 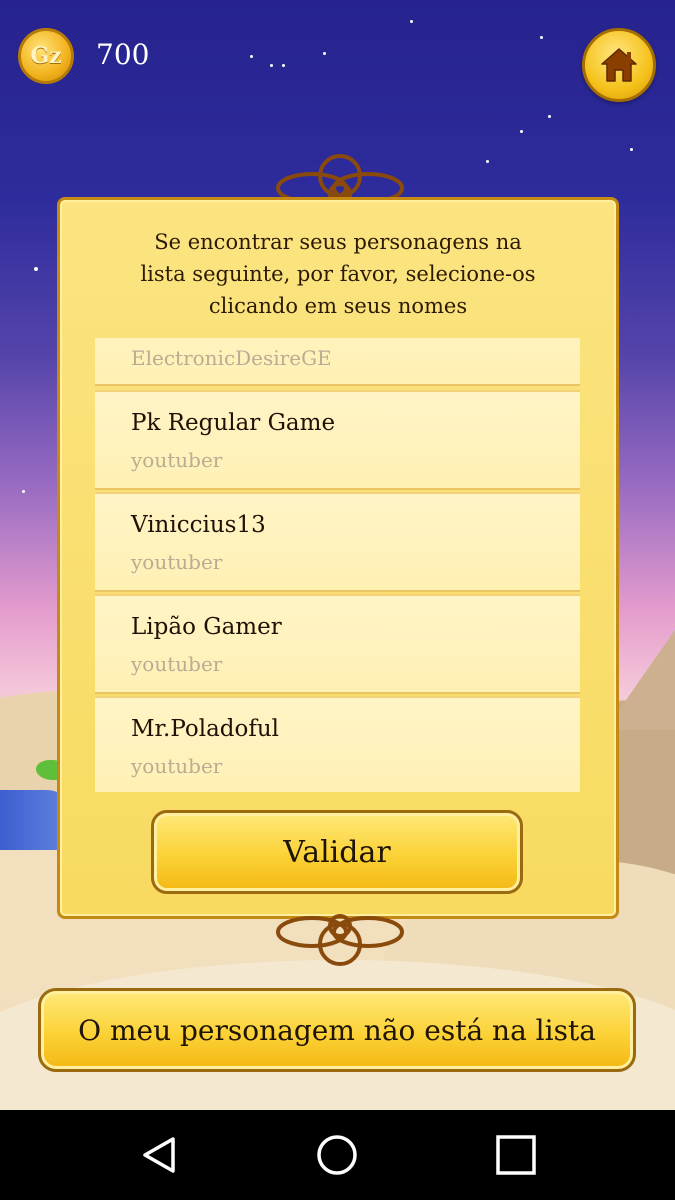 What do you see at coordinates (198, 525) in the screenshot?
I see `character-name: Viniccius13` at bounding box center [198, 525].